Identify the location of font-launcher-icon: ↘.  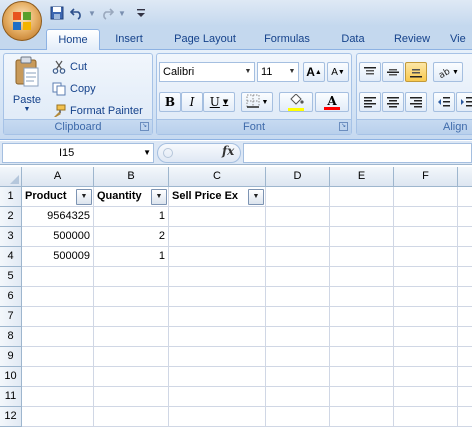
(343, 126).